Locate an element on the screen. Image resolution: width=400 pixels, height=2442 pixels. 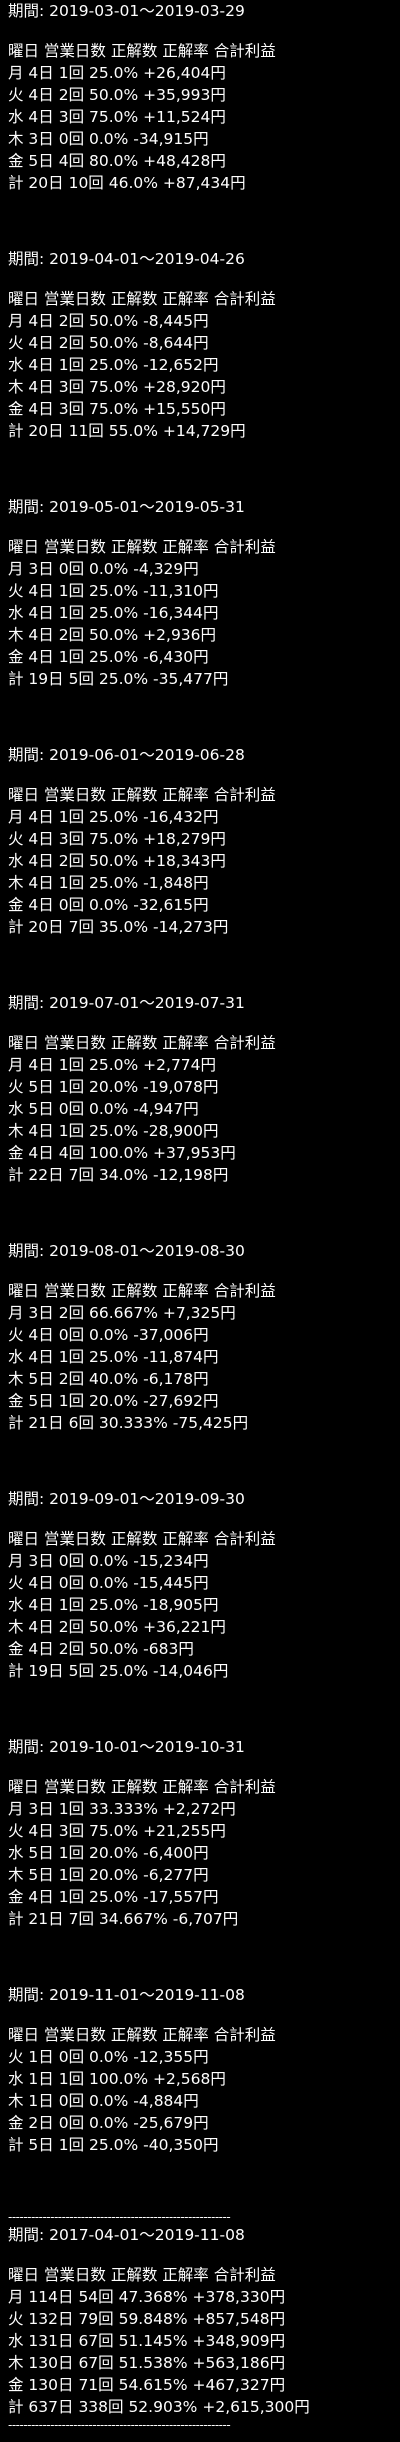
table-row: 月 4日 1回 25.0% +26,404円 is located at coordinates (117, 73).